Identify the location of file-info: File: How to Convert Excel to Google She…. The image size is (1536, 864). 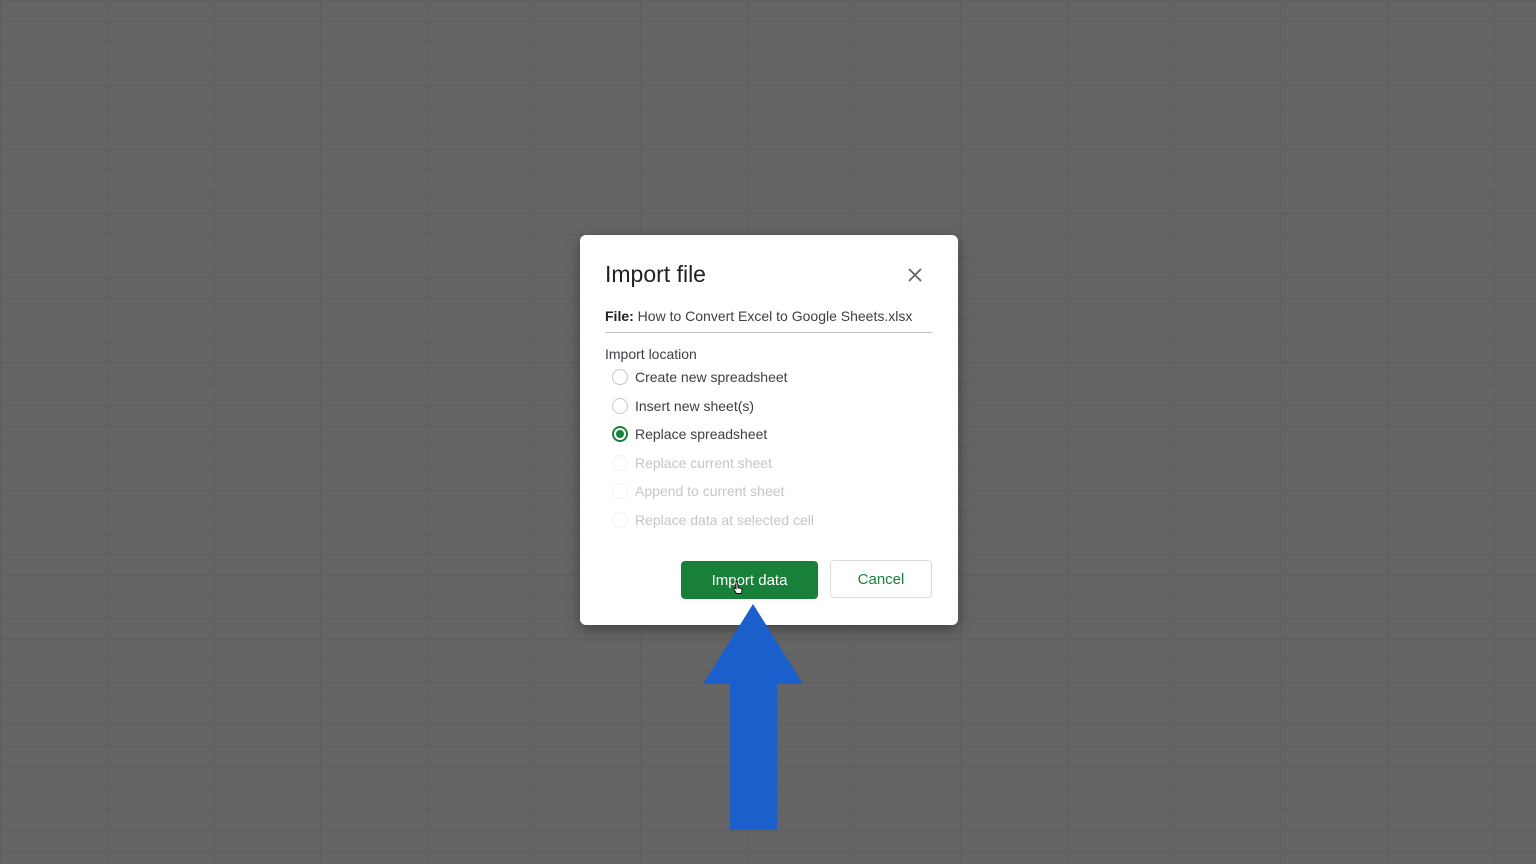
(768, 320).